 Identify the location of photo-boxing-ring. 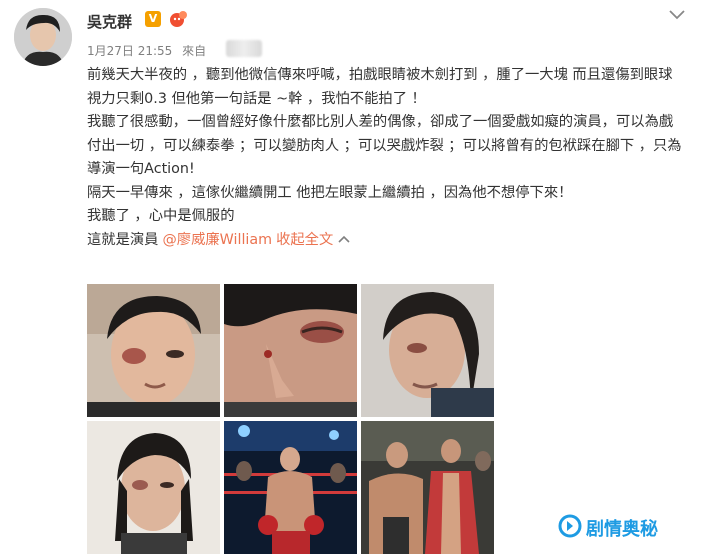
(290, 487).